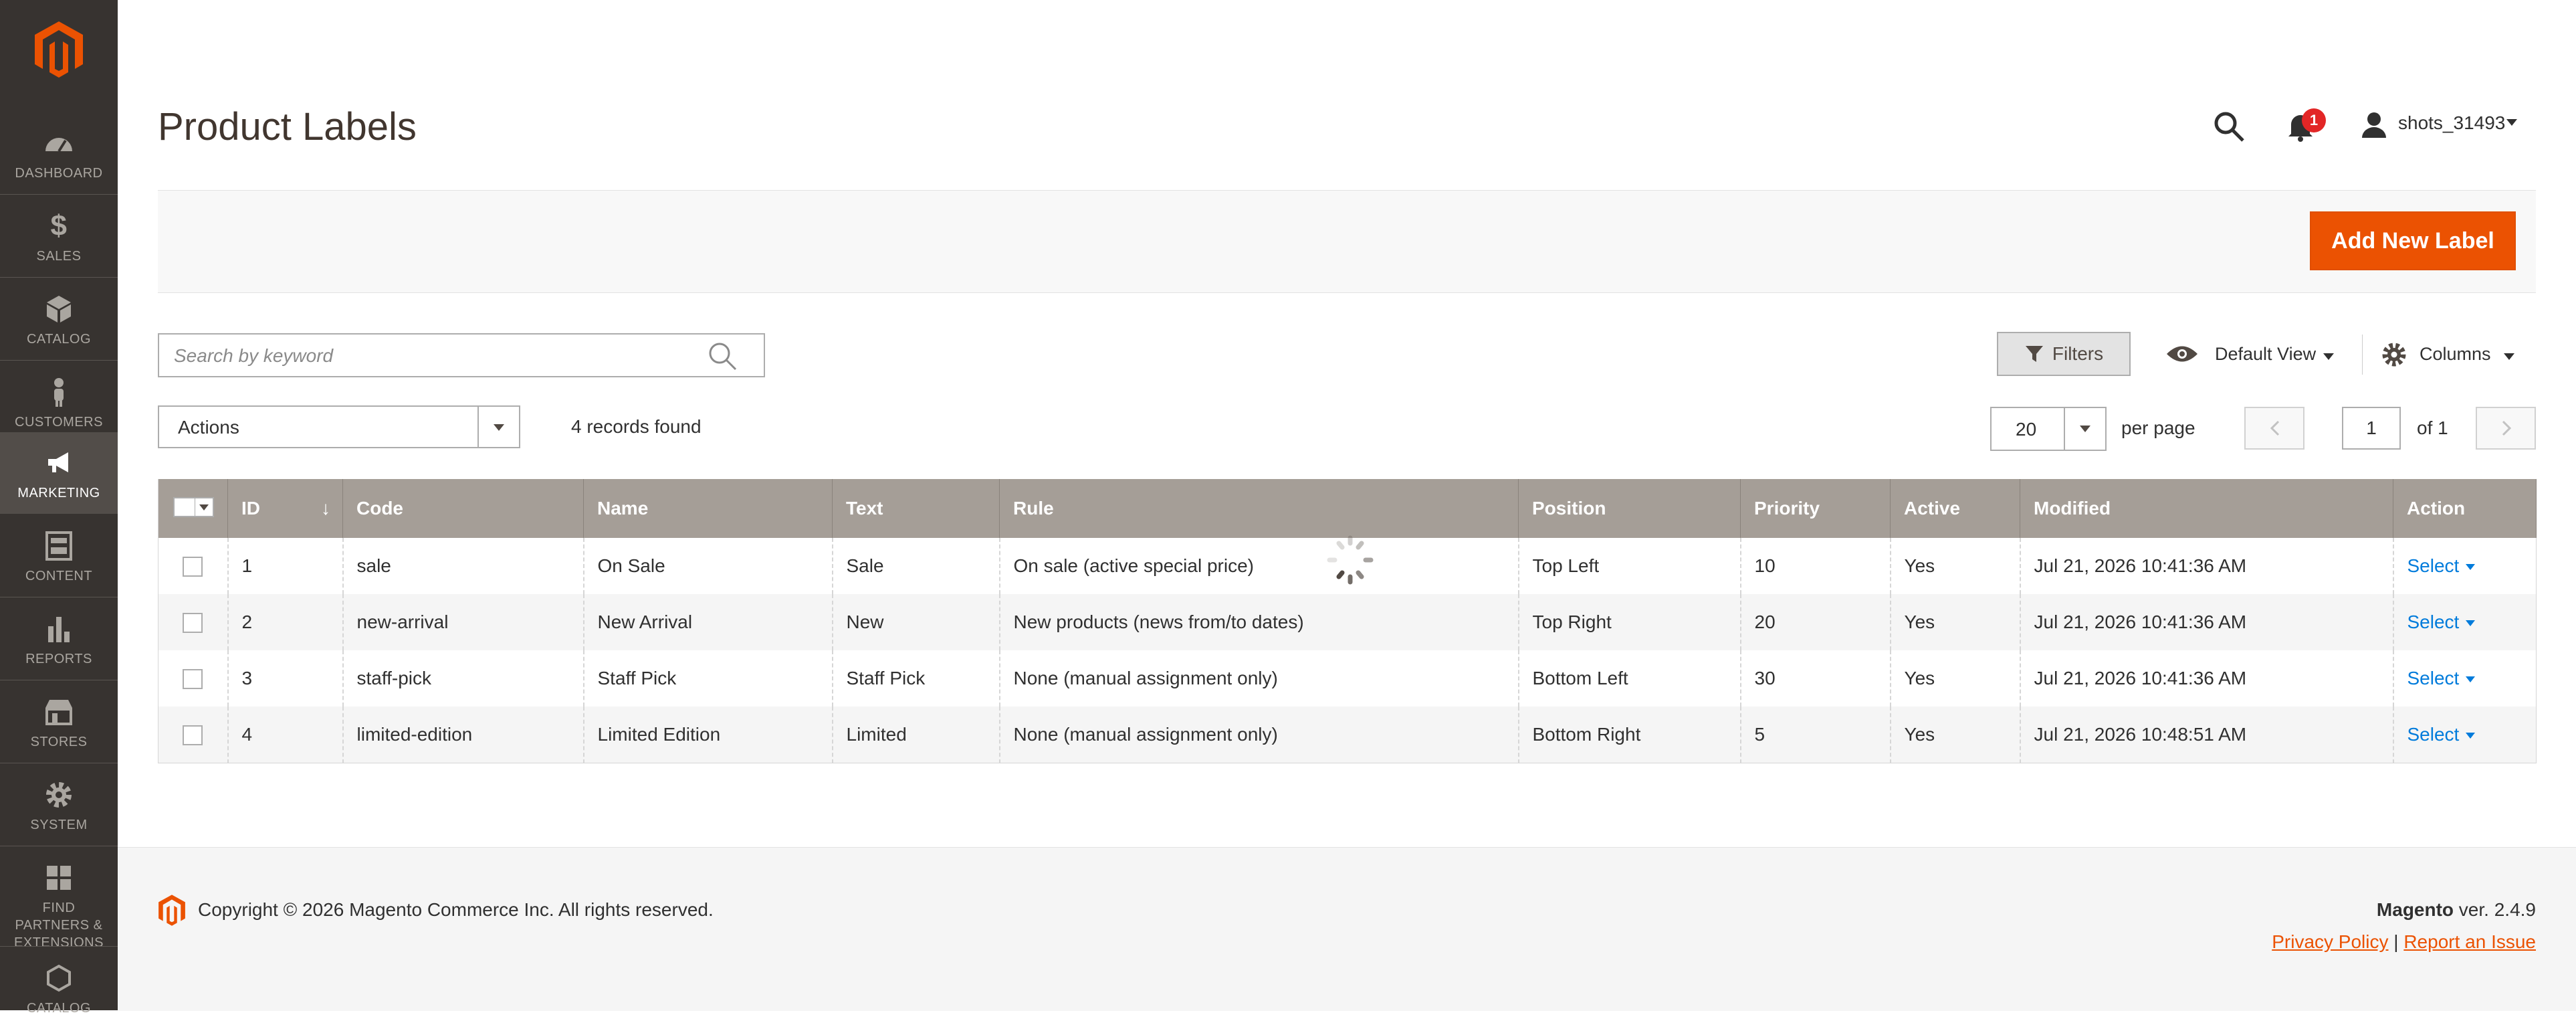  I want to click on column-header-id: ID ↓, so click(285, 509).